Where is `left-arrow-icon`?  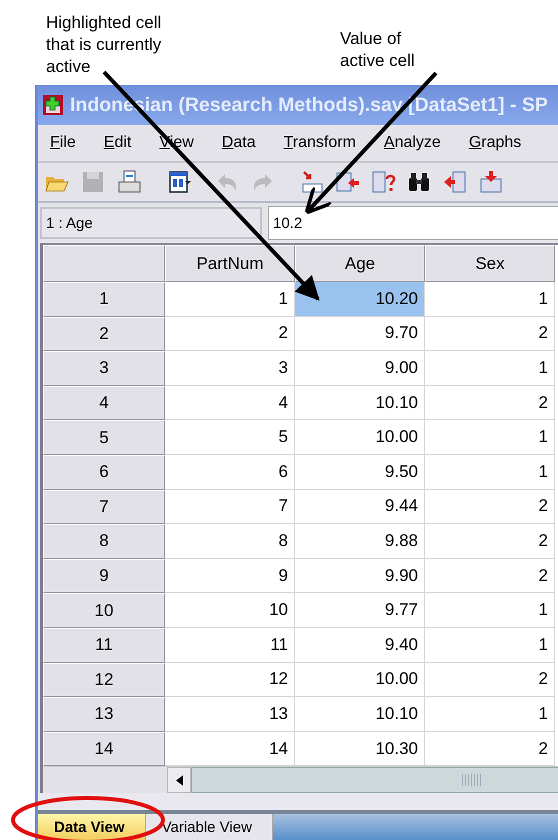
left-arrow-icon is located at coordinates (179, 780).